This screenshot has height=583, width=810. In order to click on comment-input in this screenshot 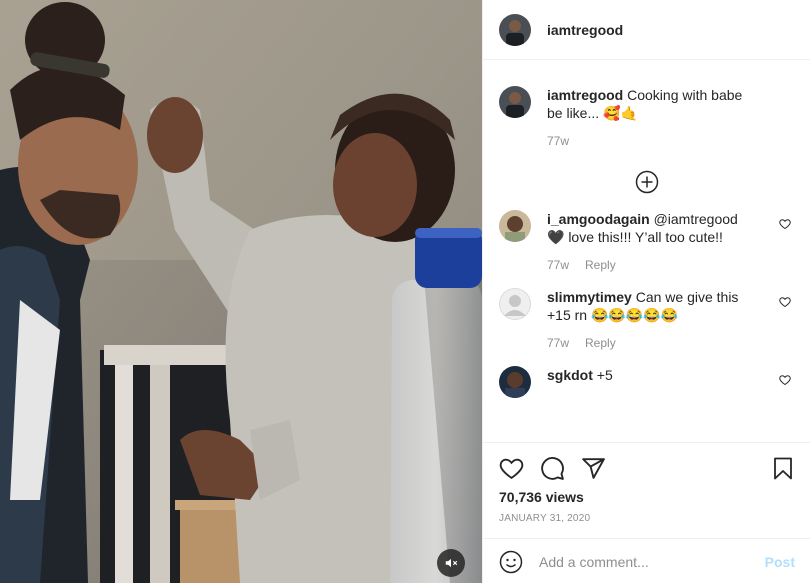, I will do `click(649, 561)`.